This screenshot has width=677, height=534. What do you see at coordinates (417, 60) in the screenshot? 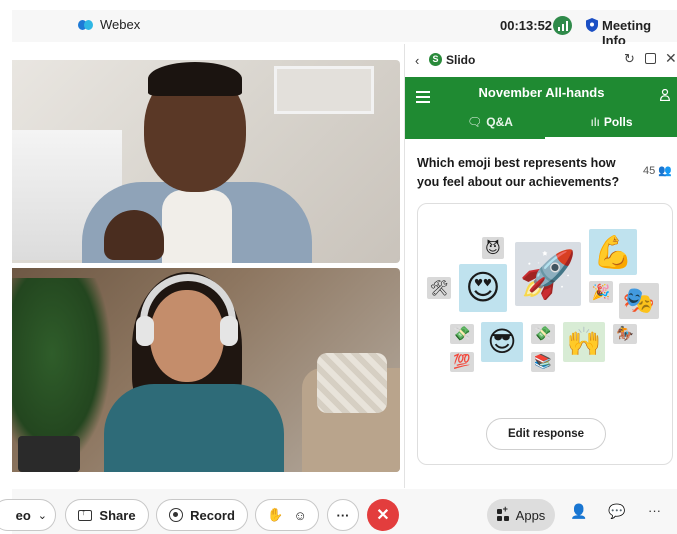
I see `chevron-left-icon: ‹` at bounding box center [417, 60].